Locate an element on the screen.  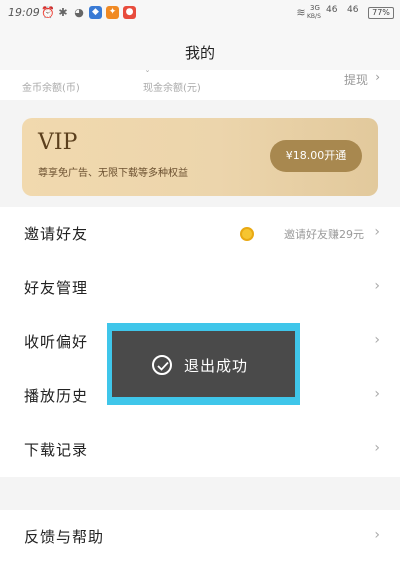
vip-subtitle: 尊享免广告、无限下载等多种权益 is located at coordinates (113, 173).